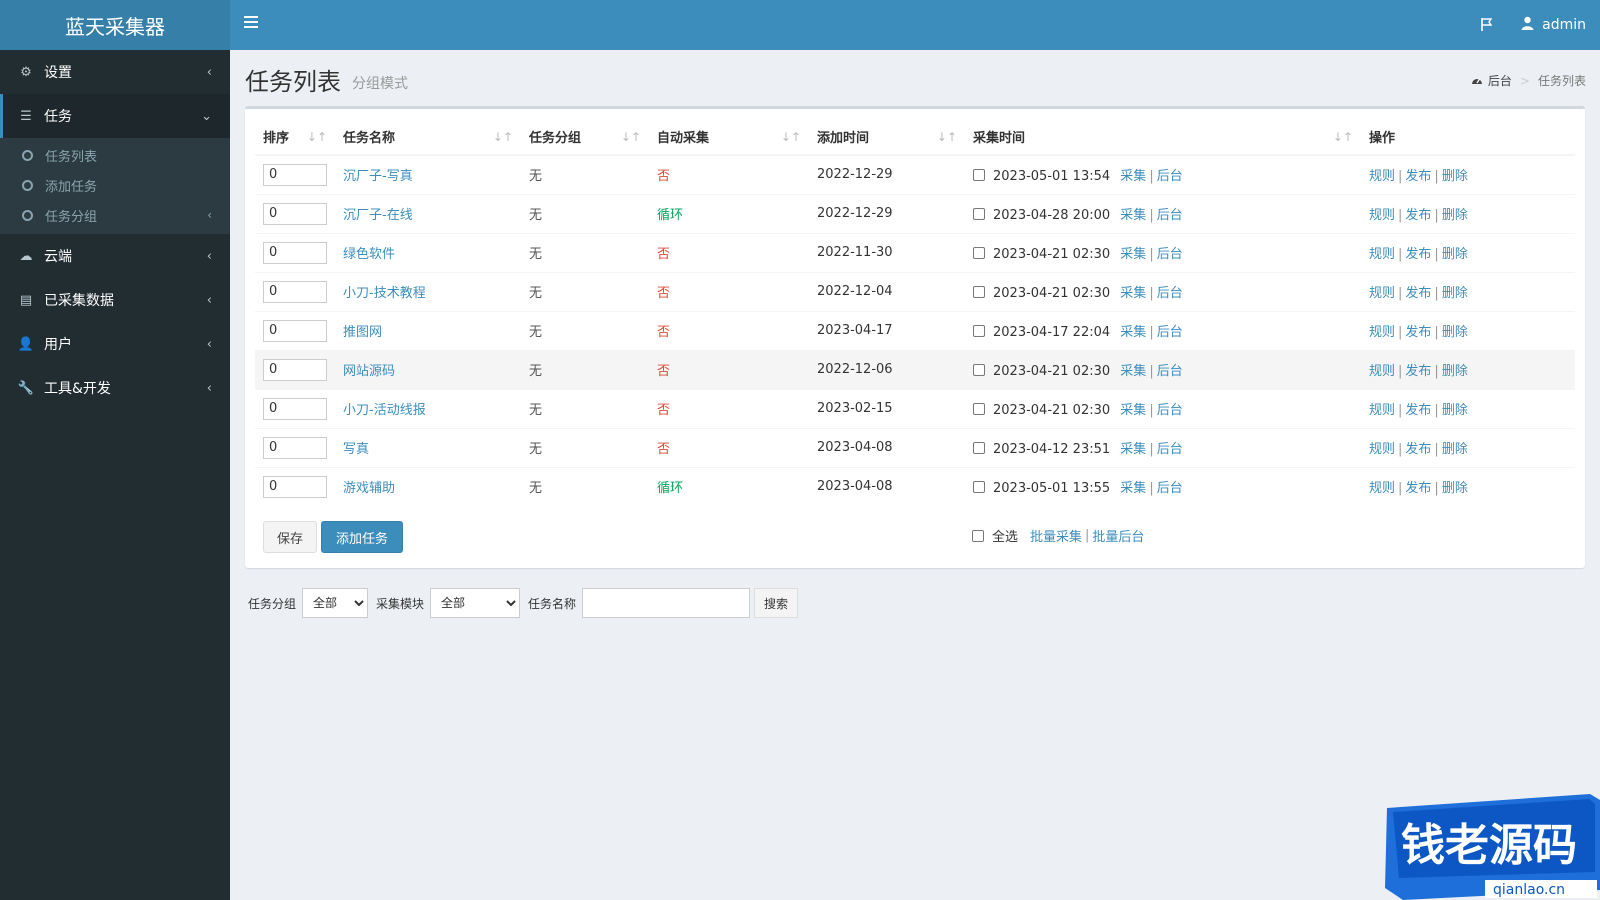  I want to click on col-header-order: 排序 ↓↑, so click(295, 137).